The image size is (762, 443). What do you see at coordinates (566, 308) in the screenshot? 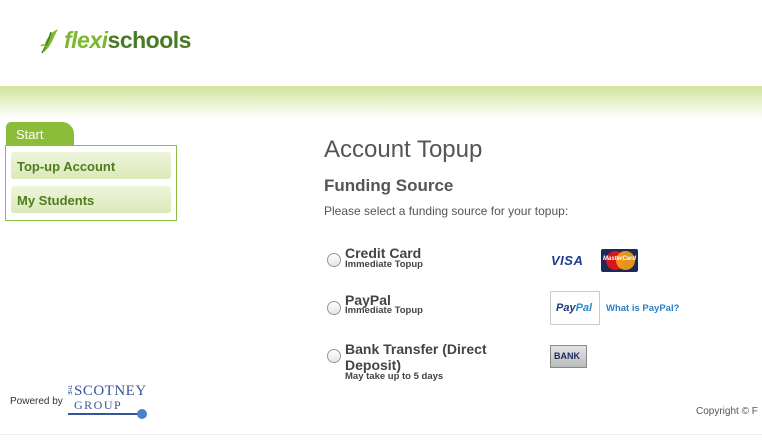
I see `paypal-logo-pay: Pay` at bounding box center [566, 308].